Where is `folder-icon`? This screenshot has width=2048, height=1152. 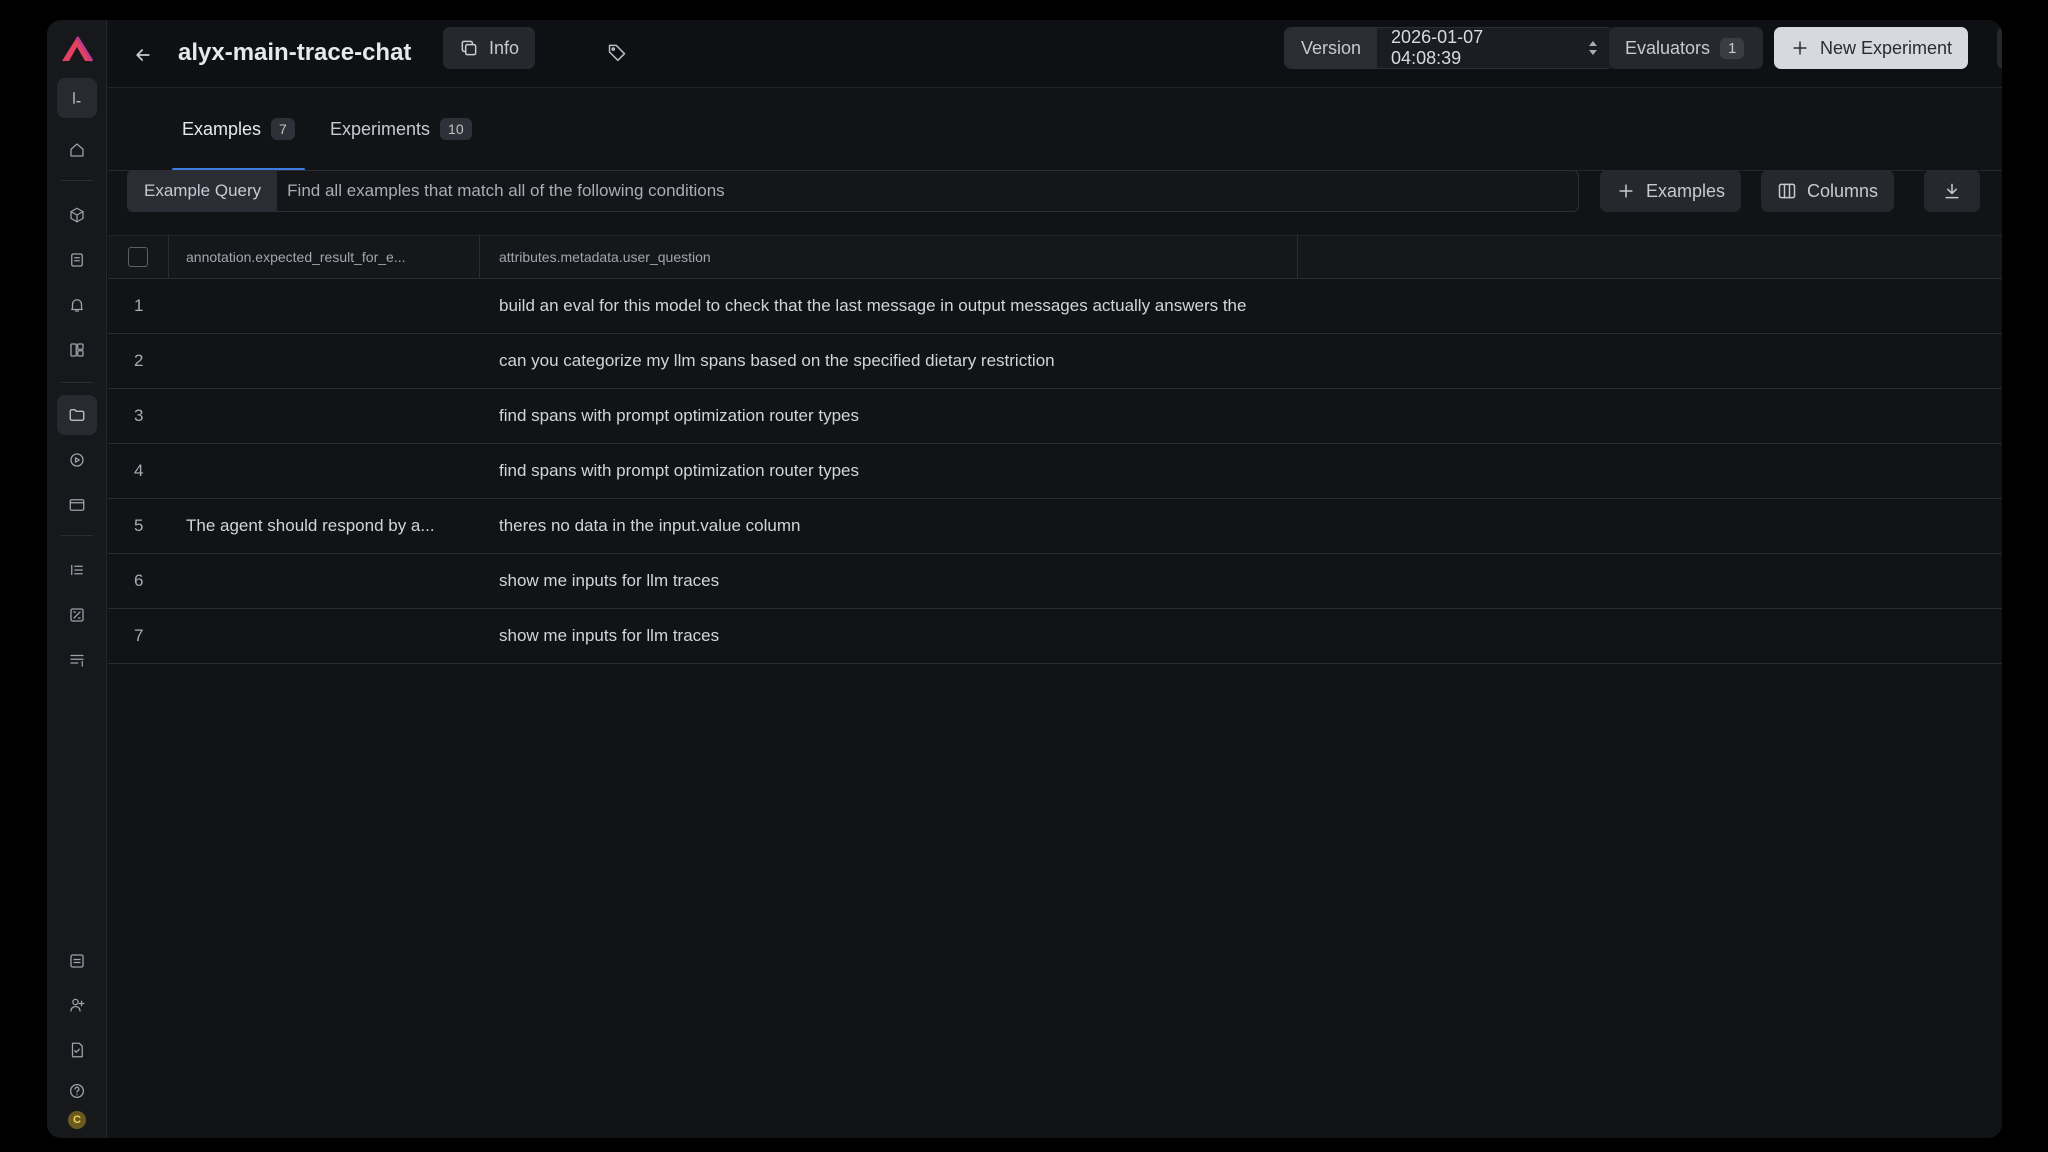
folder-icon is located at coordinates (77, 415).